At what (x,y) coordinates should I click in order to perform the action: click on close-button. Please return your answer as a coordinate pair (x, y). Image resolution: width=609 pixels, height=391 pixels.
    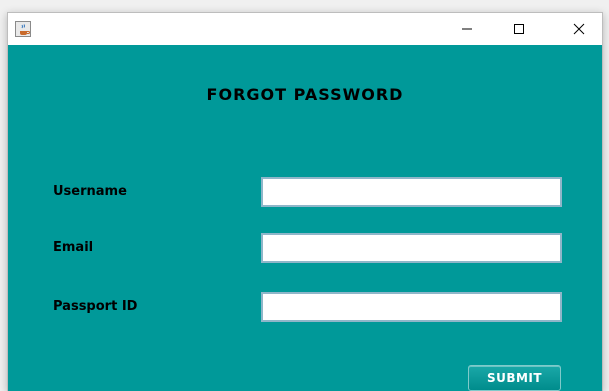
    Looking at the image, I should click on (579, 29).